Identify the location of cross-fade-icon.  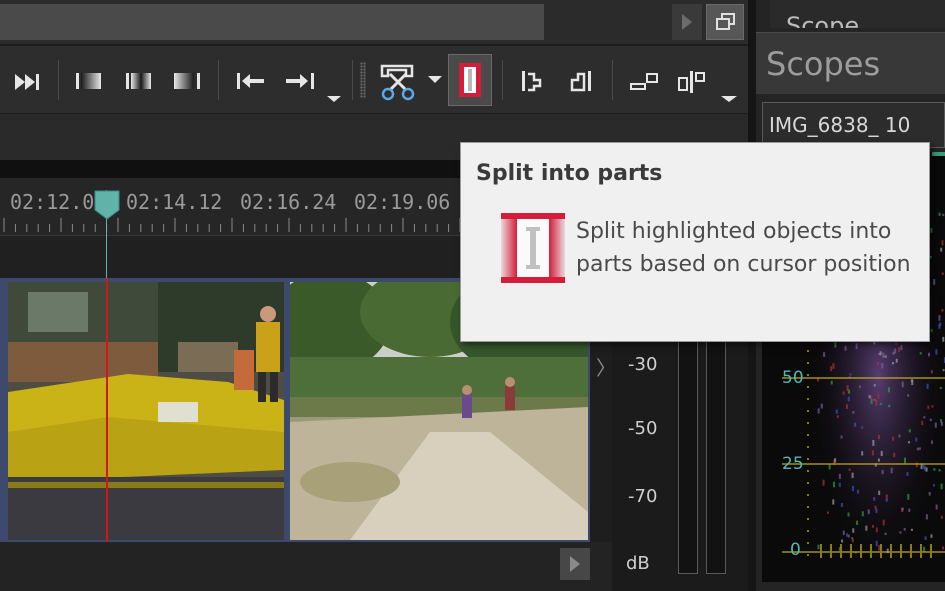
(138, 81).